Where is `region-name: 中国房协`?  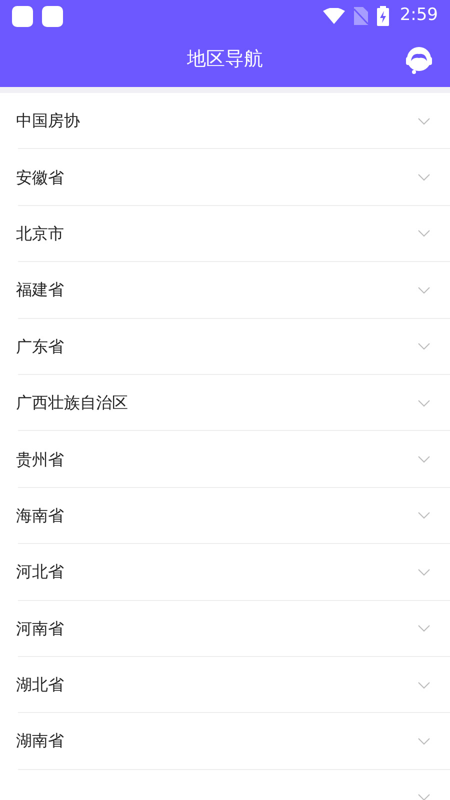
region-name: 中国房协 is located at coordinates (48, 120).